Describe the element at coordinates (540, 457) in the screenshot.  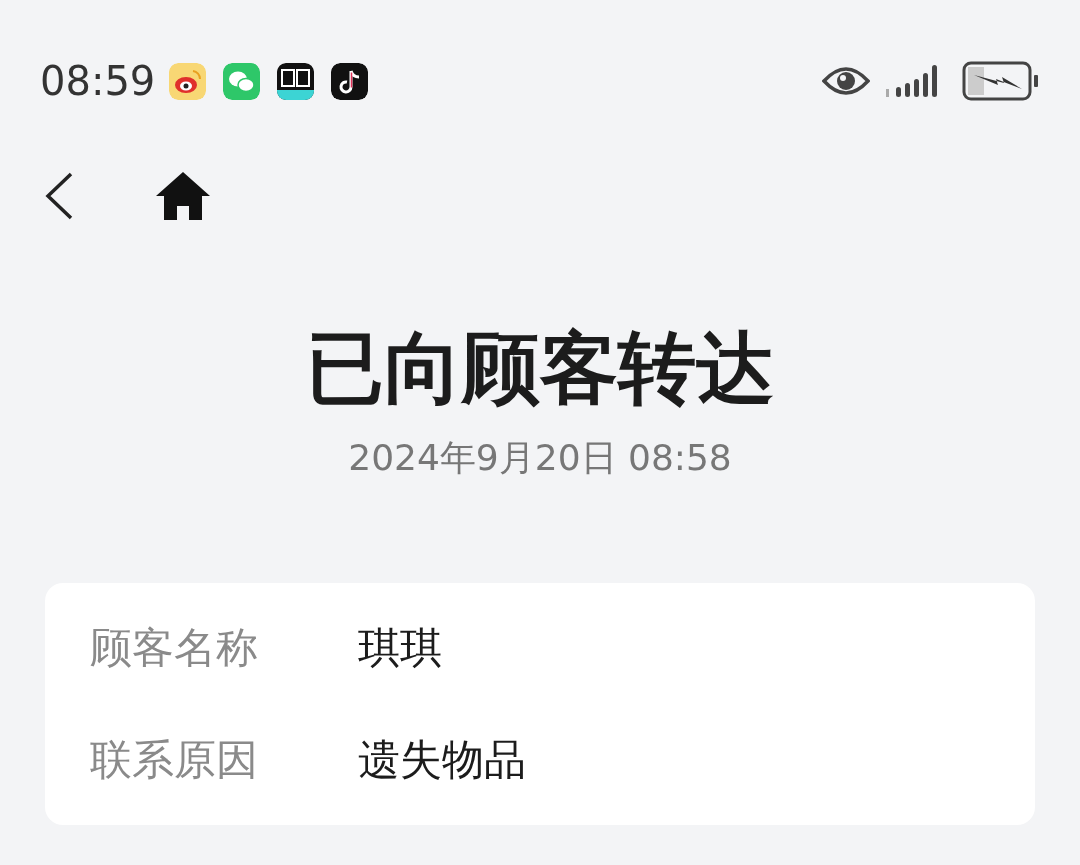
I see `timestamp: 2024年9月20日 08:58` at that location.